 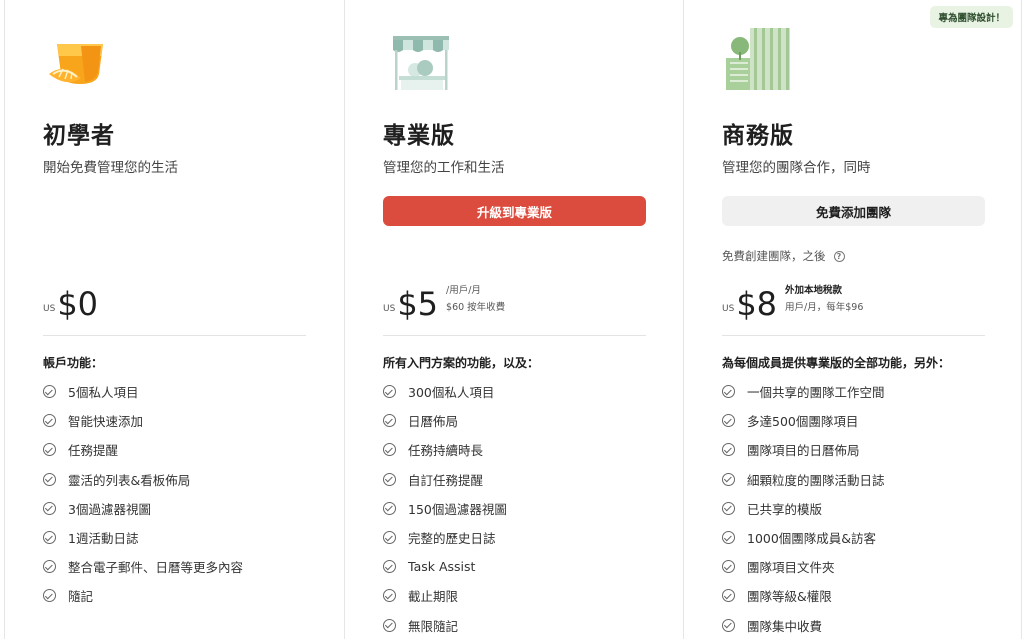 I want to click on feature-label: 截止期限, so click(x=433, y=597).